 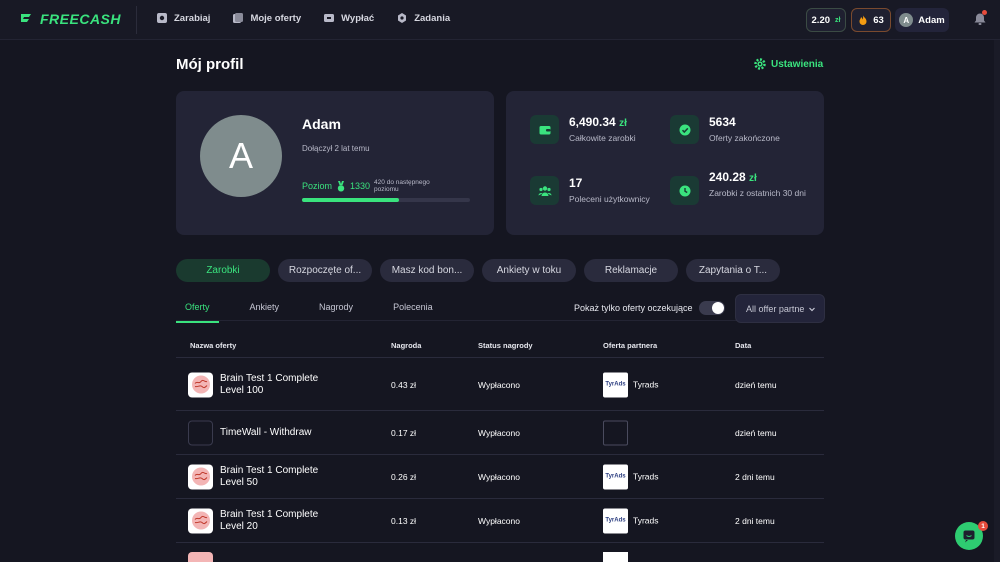 I want to click on settings-label: Ustawienia, so click(x=797, y=64).